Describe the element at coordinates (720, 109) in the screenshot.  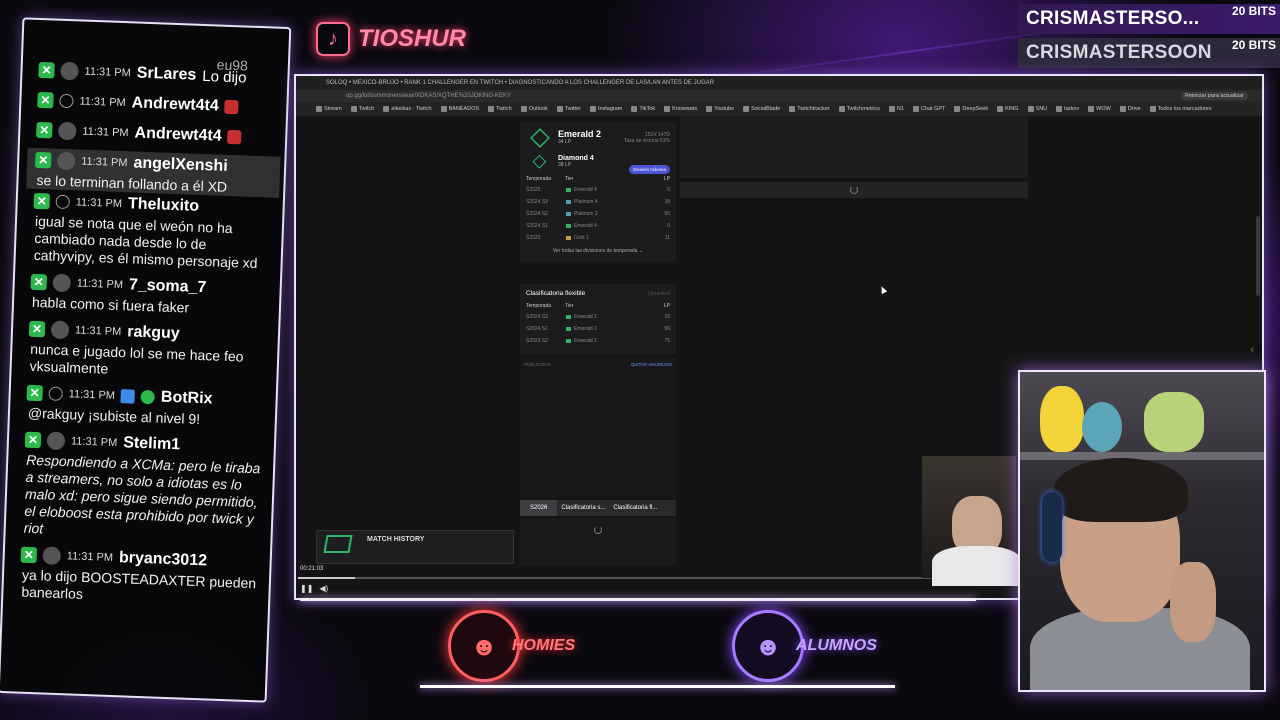
I see `bookmark-item: Youtube` at that location.